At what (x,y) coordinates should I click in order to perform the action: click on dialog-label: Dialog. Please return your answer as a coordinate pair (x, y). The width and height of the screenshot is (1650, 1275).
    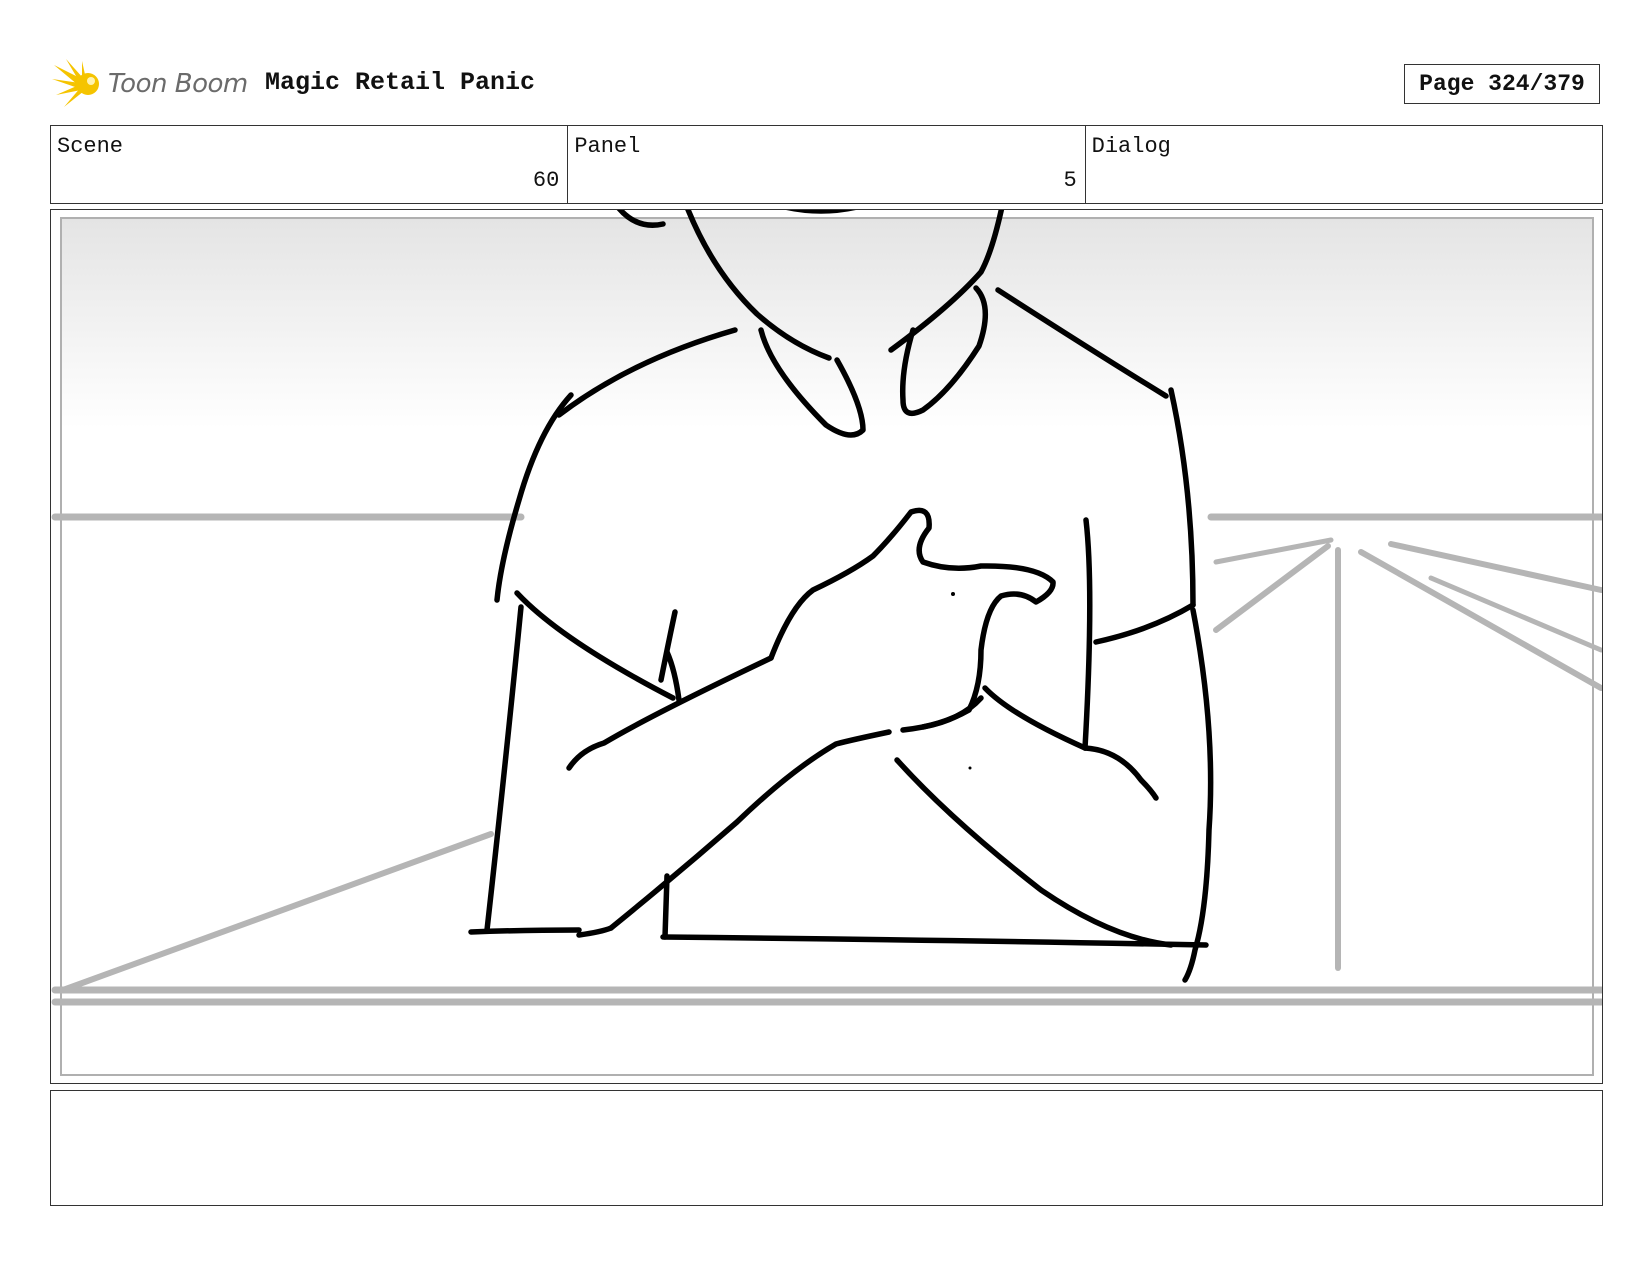
    Looking at the image, I should click on (1131, 146).